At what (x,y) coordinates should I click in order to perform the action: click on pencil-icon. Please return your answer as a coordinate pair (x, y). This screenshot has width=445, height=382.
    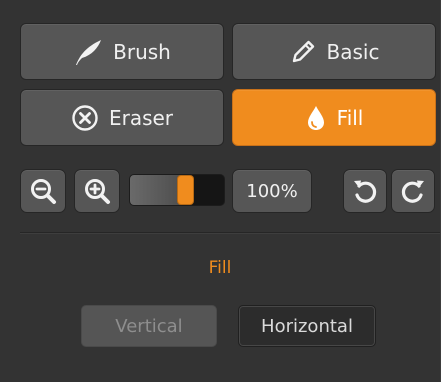
    Looking at the image, I should click on (303, 52).